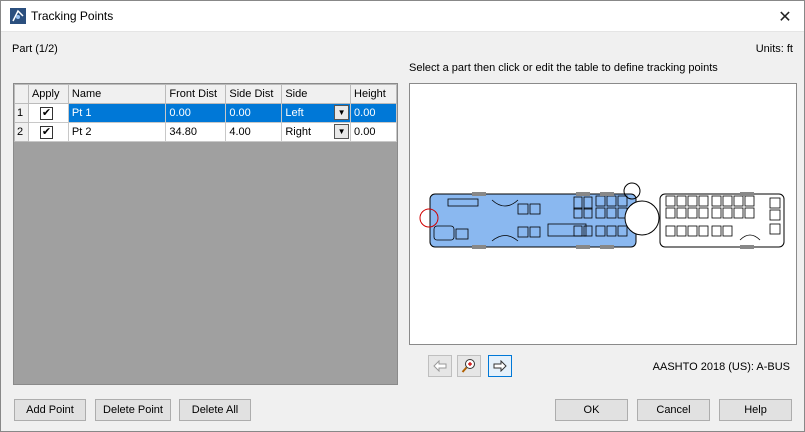 This screenshot has width=805, height=432. Describe the element at coordinates (402, 16) in the screenshot. I see `title-bar: Tracking Points ✕` at that location.